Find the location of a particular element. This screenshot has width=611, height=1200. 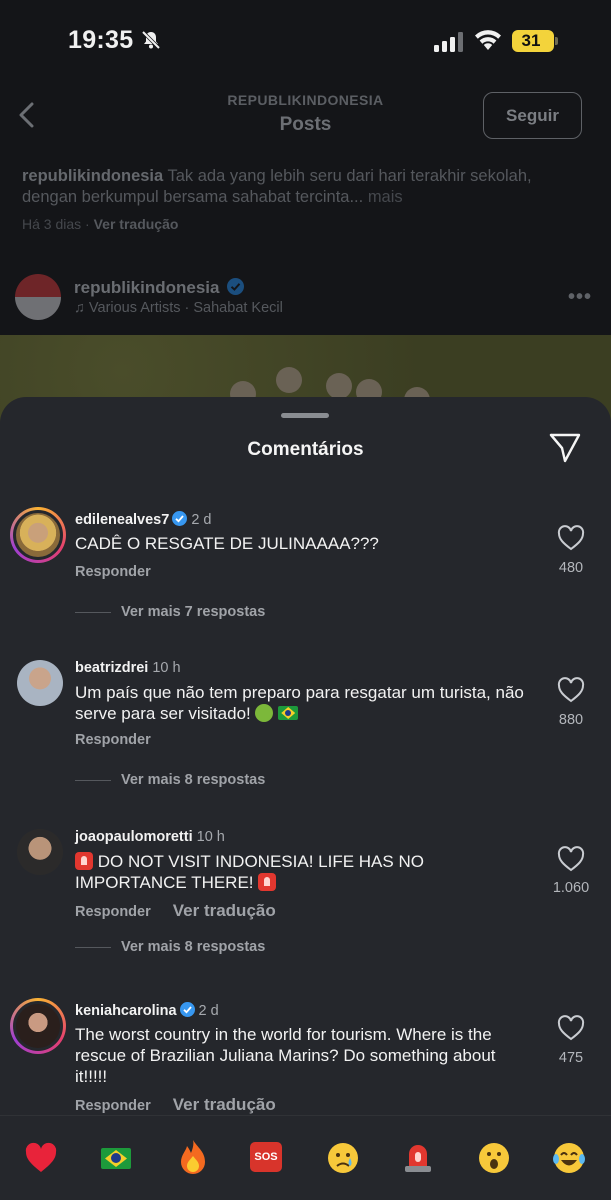

comment-like-count: 480 is located at coordinates (571, 568).